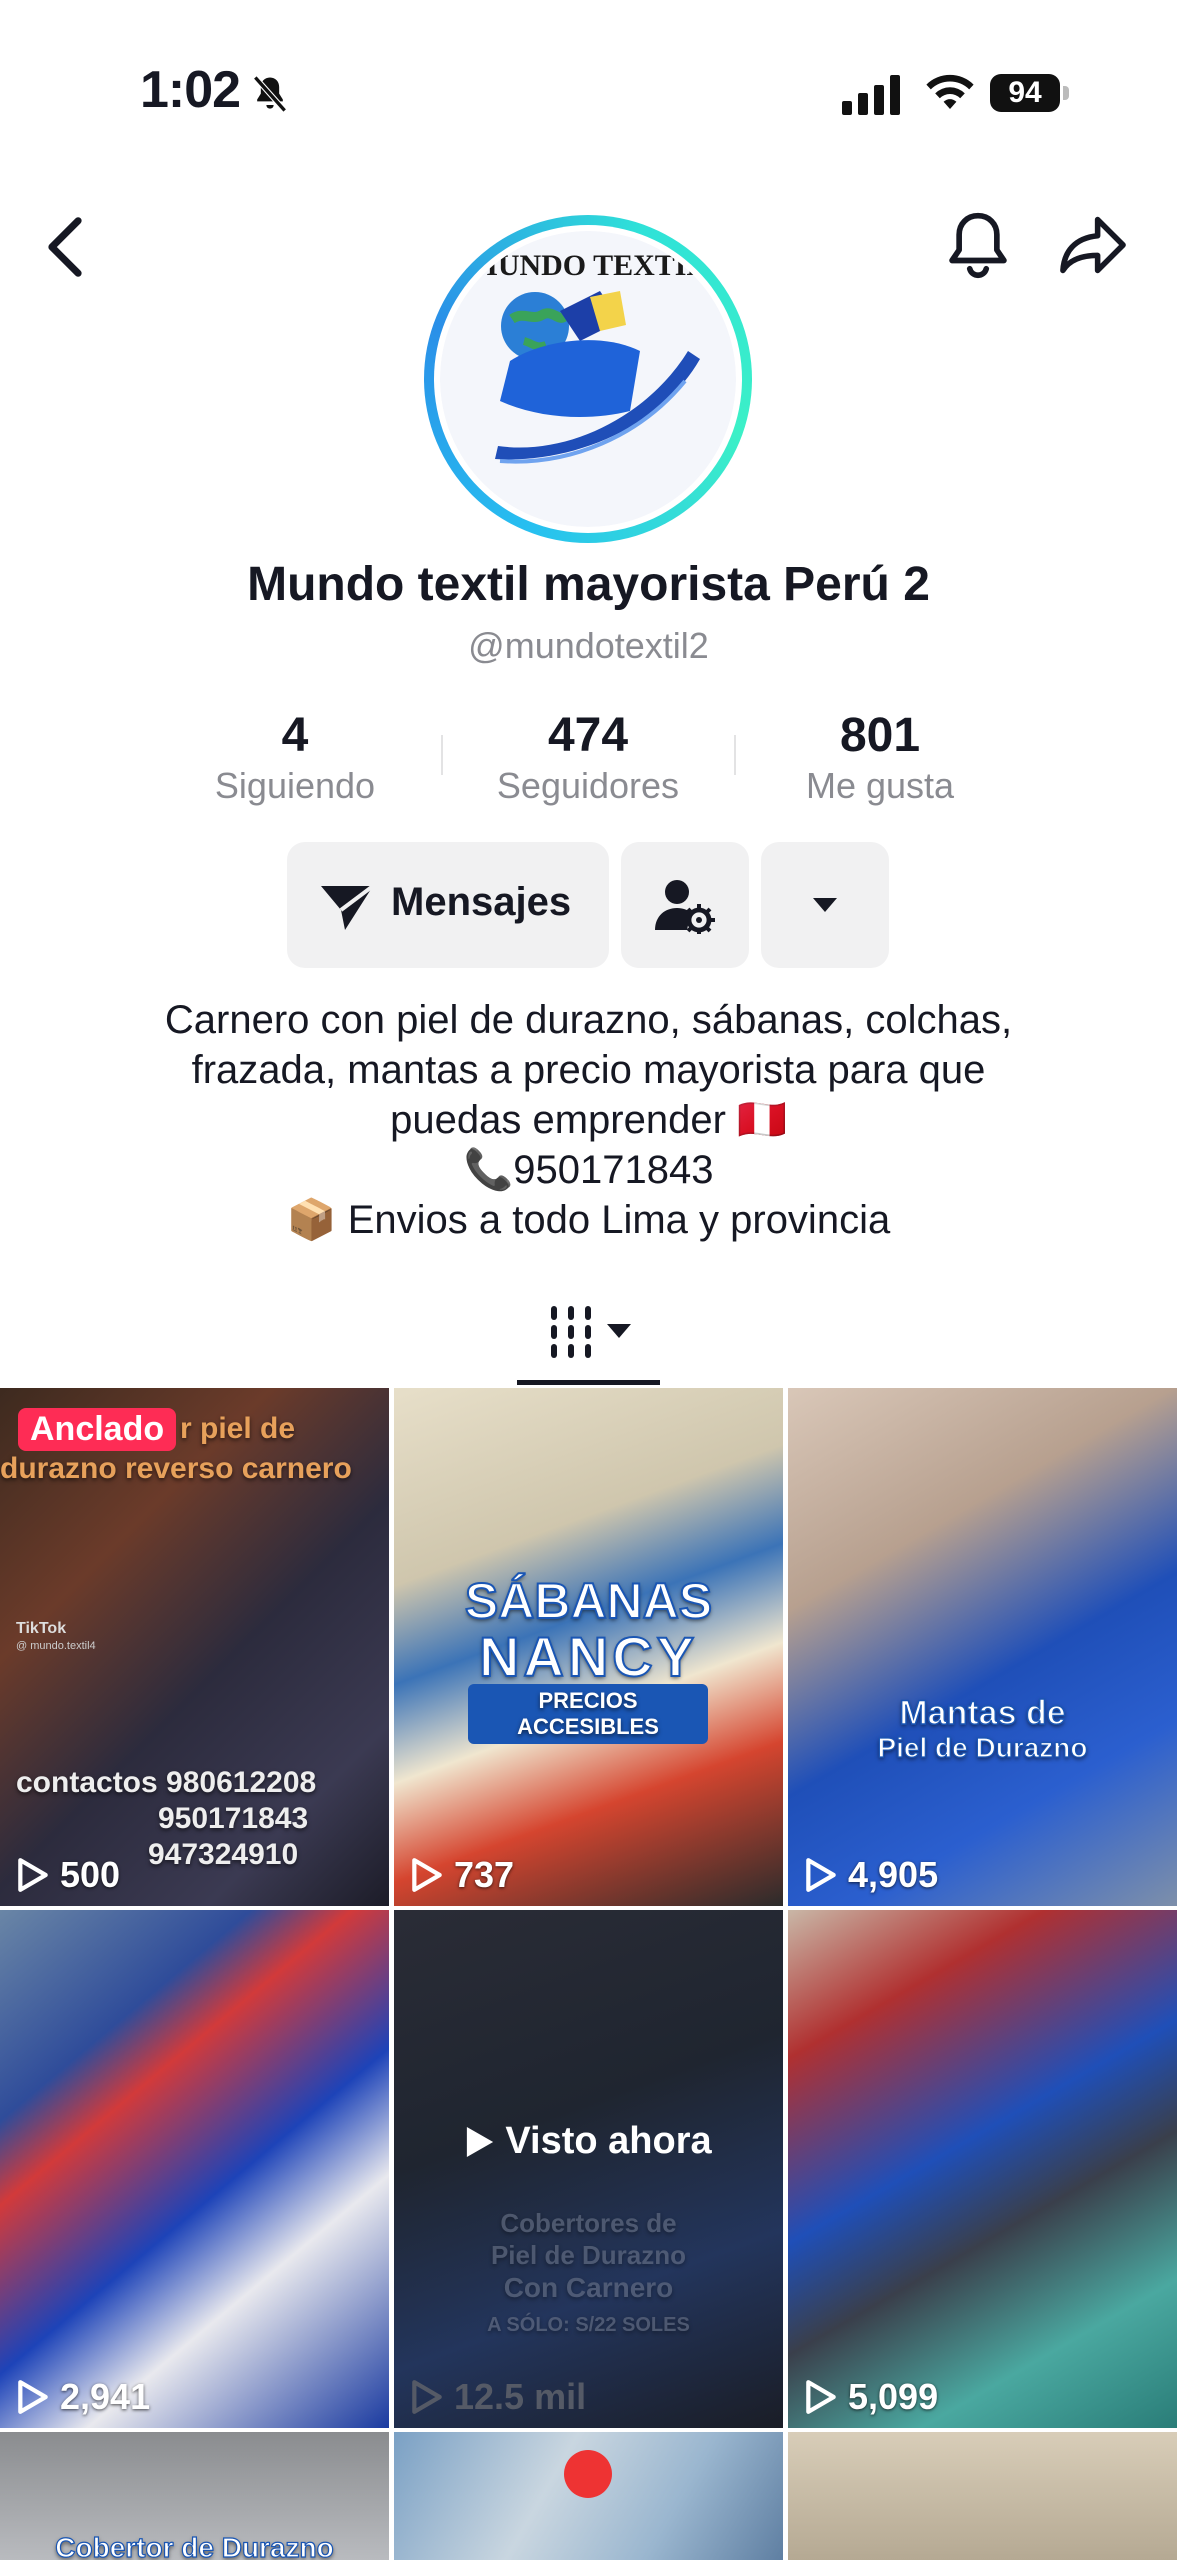 The height and width of the screenshot is (2560, 1177). I want to click on video-overlay-text: Con Carnero, so click(588, 2287).